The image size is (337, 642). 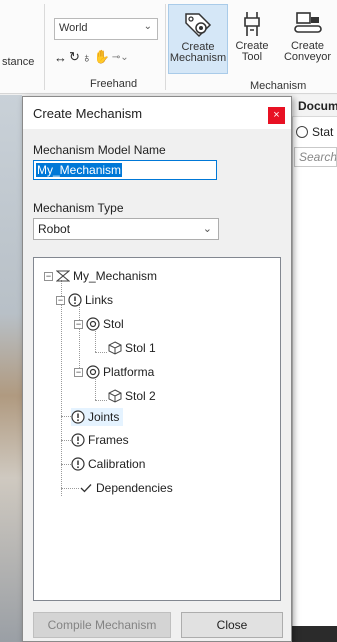 What do you see at coordinates (114, 84) in the screenshot?
I see `freehand-group-label: Freehand` at bounding box center [114, 84].